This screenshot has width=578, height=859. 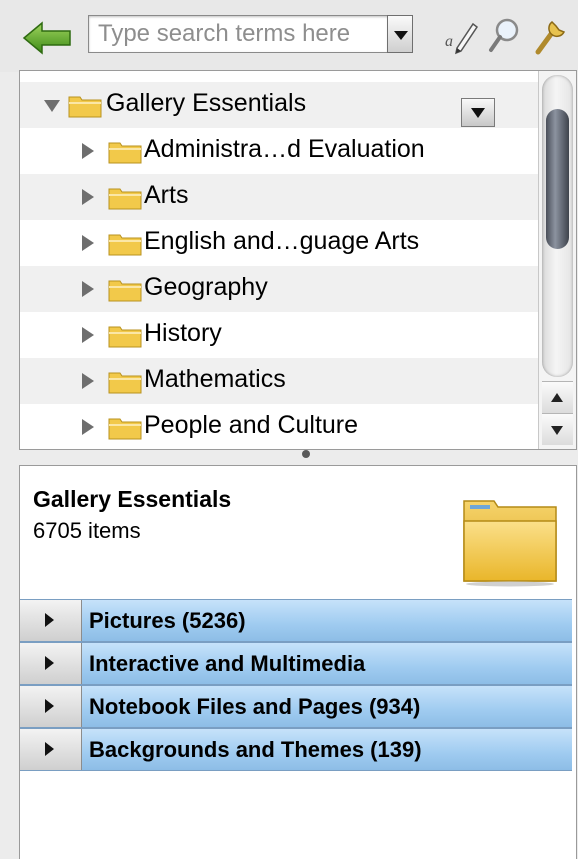 I want to click on tree-item-mathematics: Mathematics, so click(x=279, y=381).